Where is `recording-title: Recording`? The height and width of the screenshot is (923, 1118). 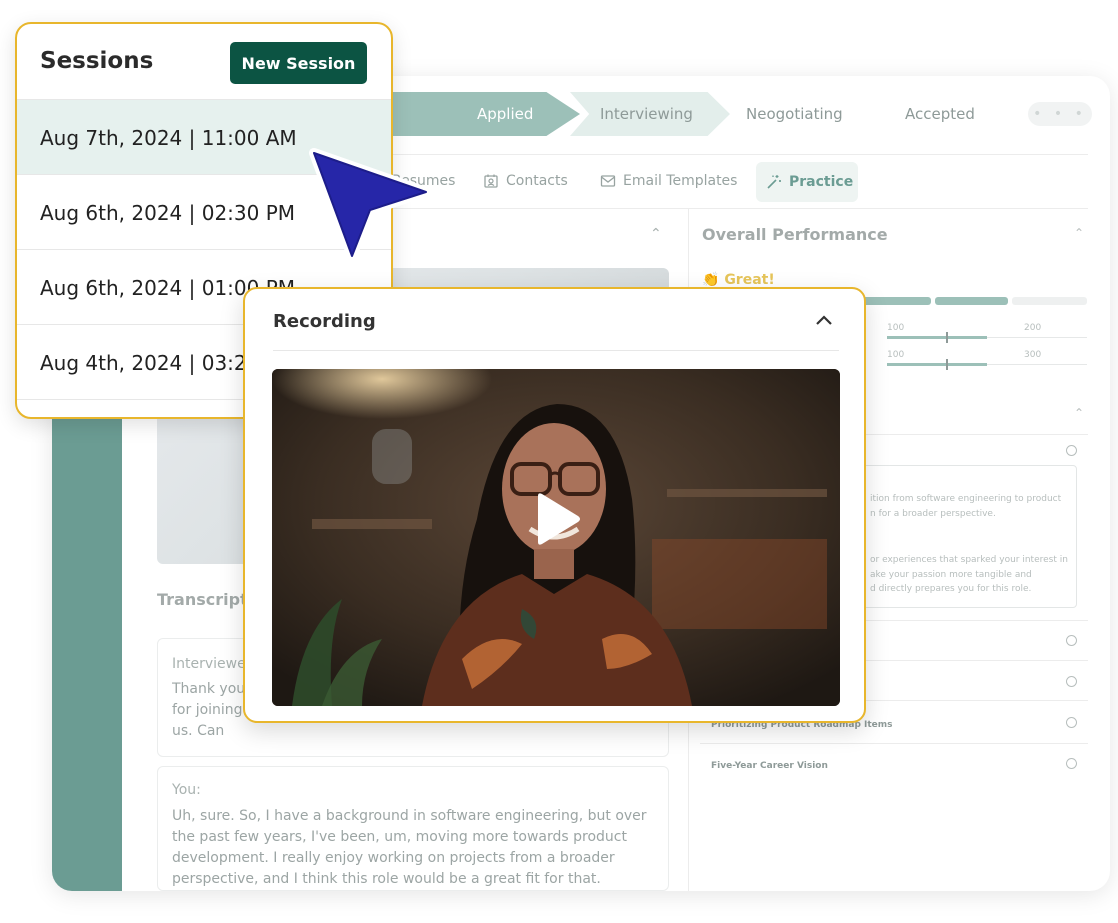
recording-title: Recording is located at coordinates (324, 321).